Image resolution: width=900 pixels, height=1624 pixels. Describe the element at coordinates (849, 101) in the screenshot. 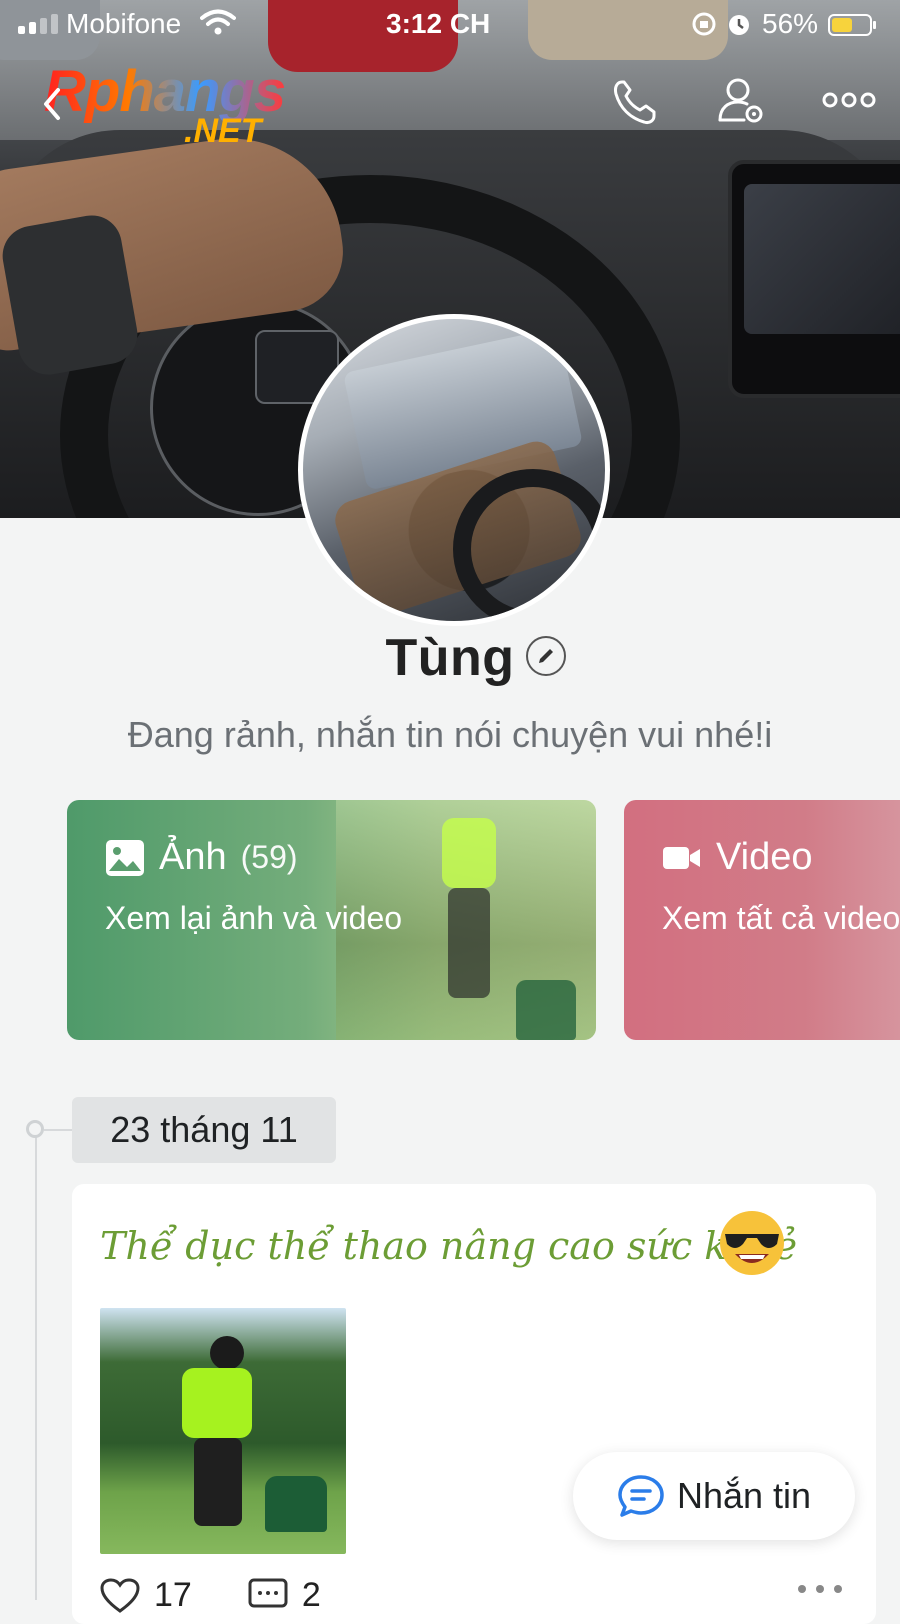

I see `more-icon` at that location.